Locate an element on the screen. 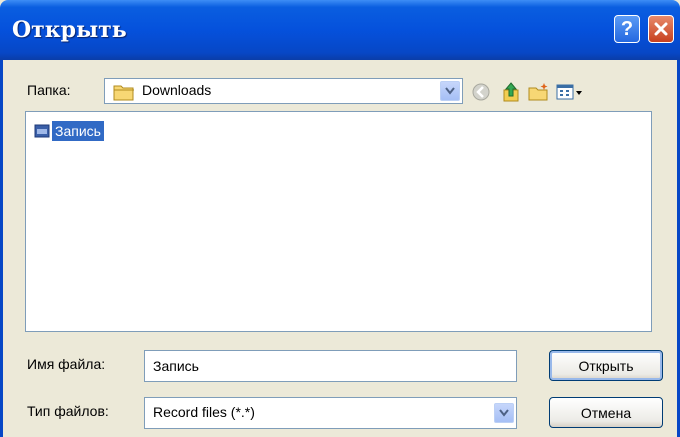  folder-icon is located at coordinates (123, 93).